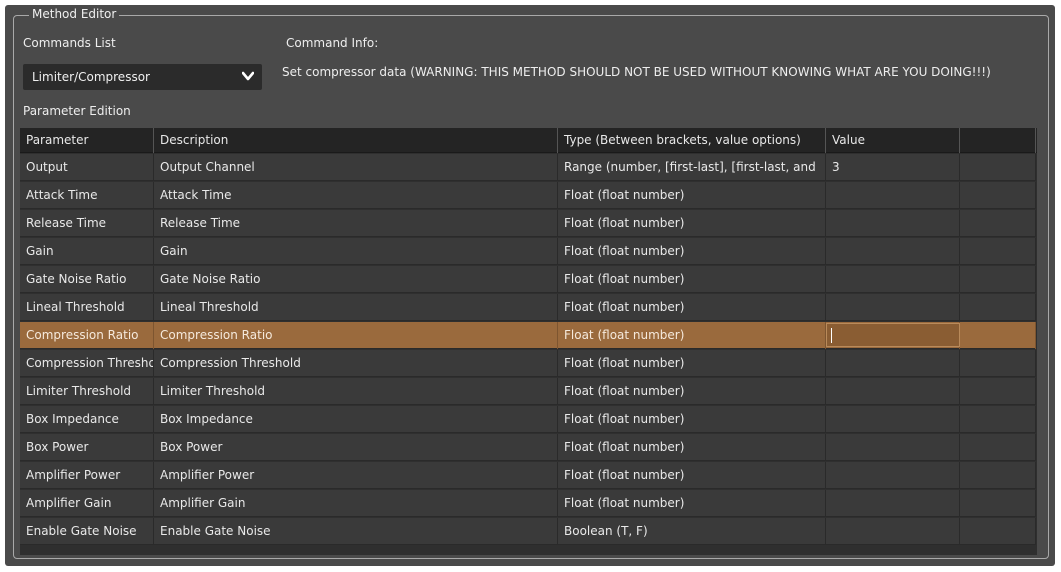  Describe the element at coordinates (87, 279) in the screenshot. I see `cell-parameter: Gate Noise Ratio` at that location.